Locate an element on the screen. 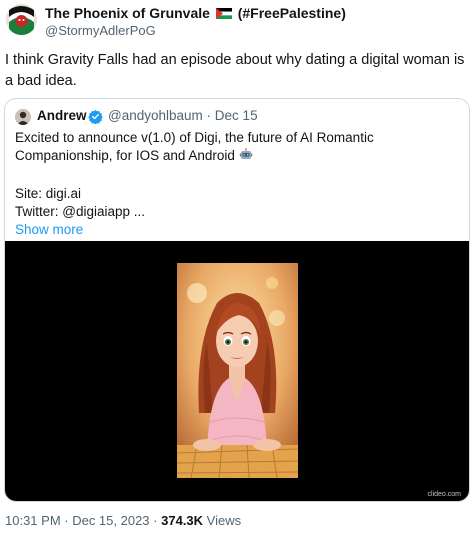 The height and width of the screenshot is (533, 474). video-watermark: clideo.com is located at coordinates (444, 494).